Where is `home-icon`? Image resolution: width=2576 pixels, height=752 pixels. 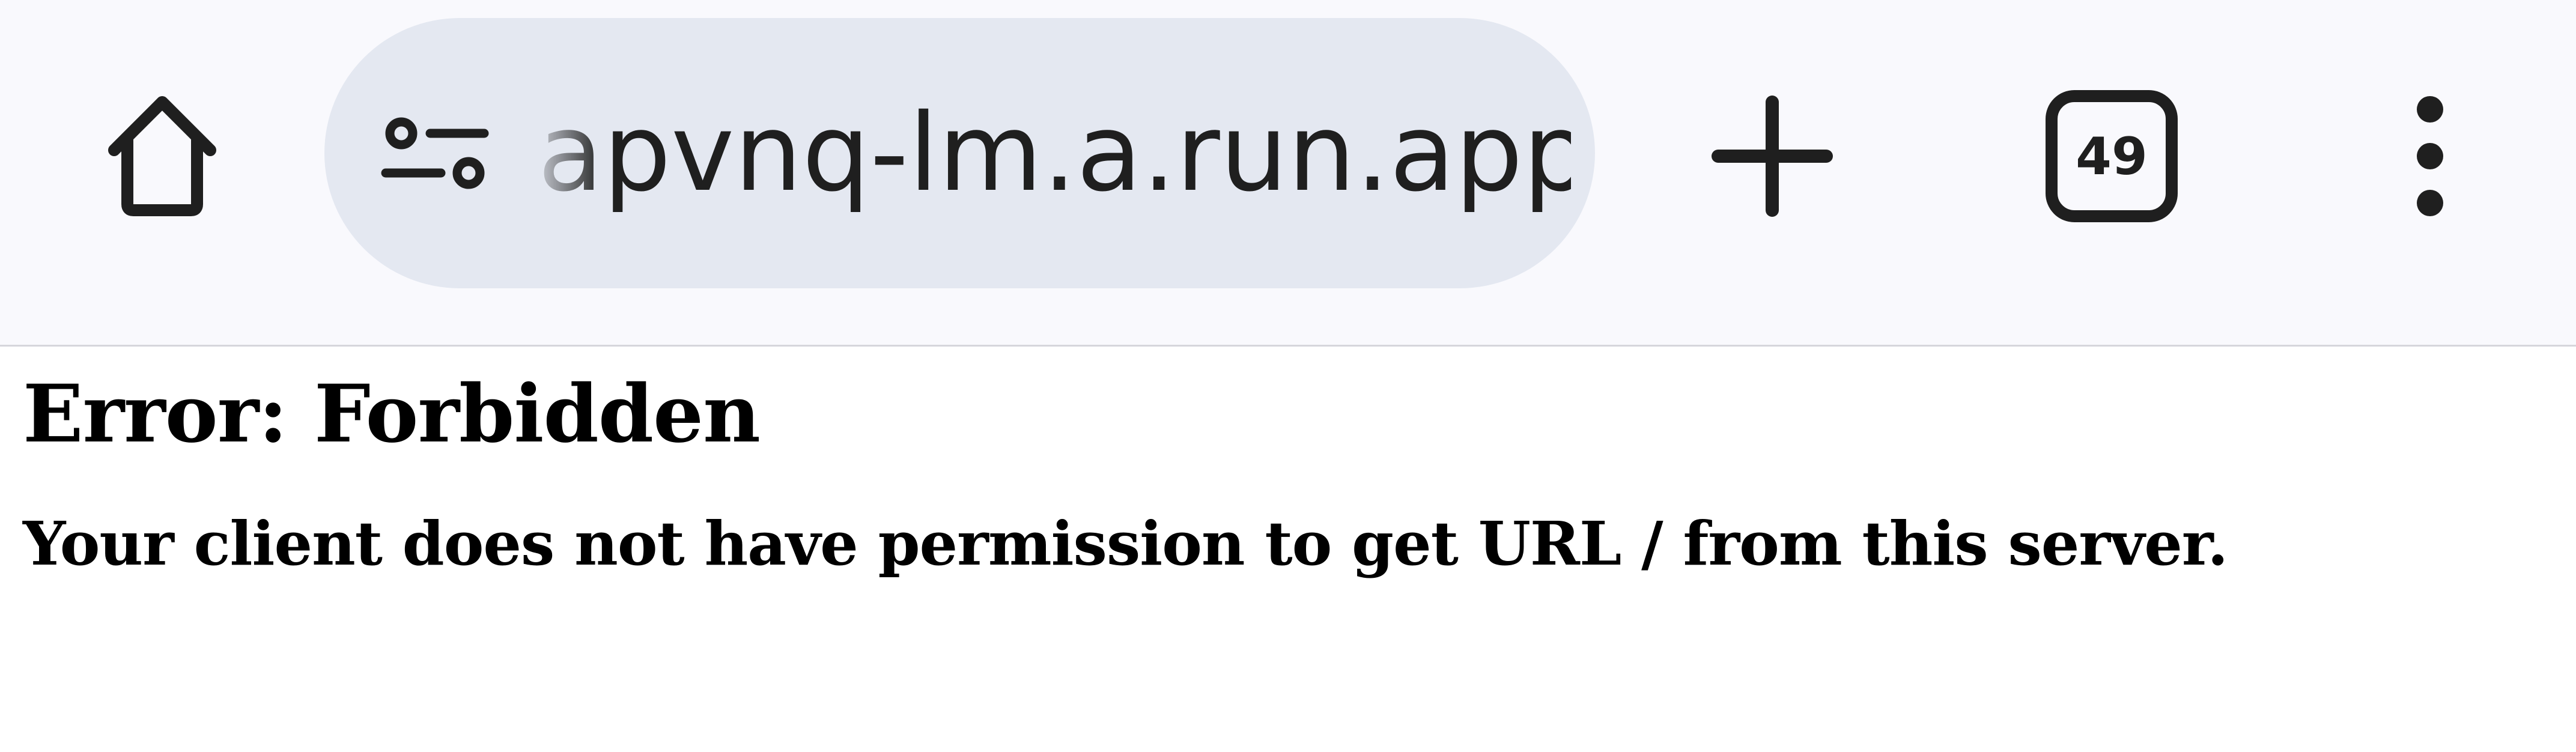 home-icon is located at coordinates (162, 151).